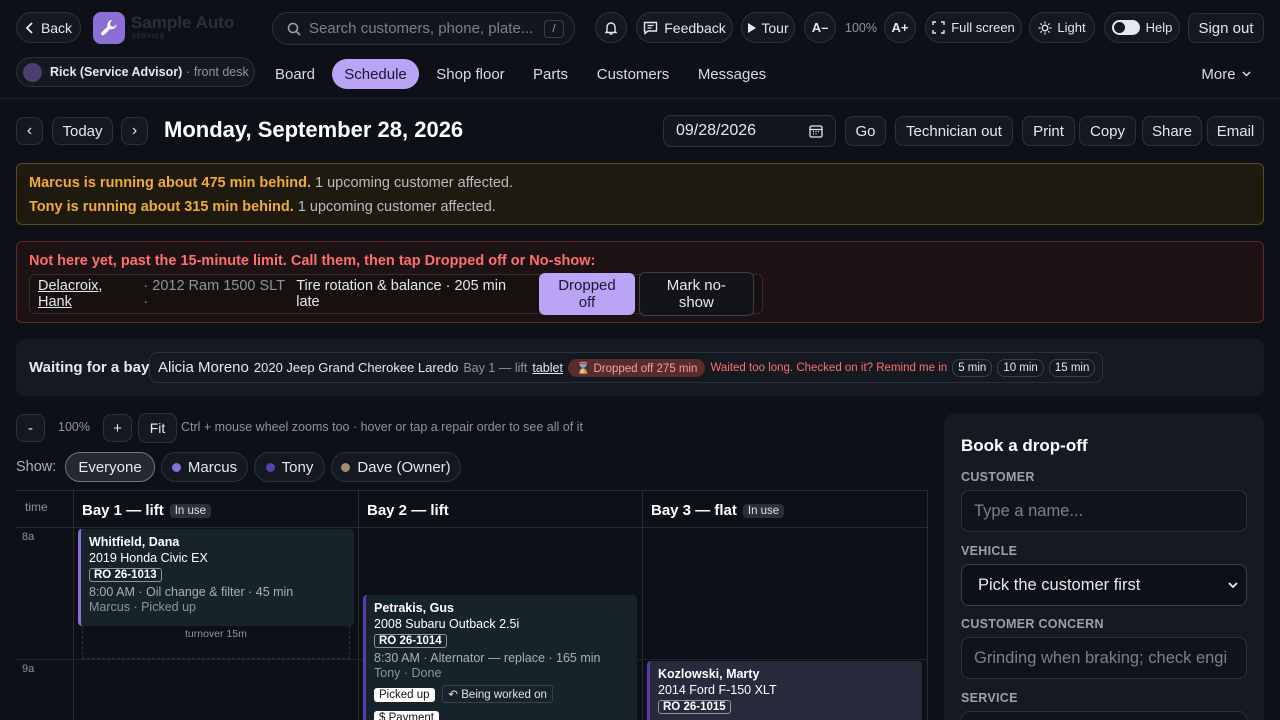 The width and height of the screenshot is (1280, 720). Describe the element at coordinates (135, 72) in the screenshot. I see `user-badge: Rick (Service Advisor) · front desk` at that location.